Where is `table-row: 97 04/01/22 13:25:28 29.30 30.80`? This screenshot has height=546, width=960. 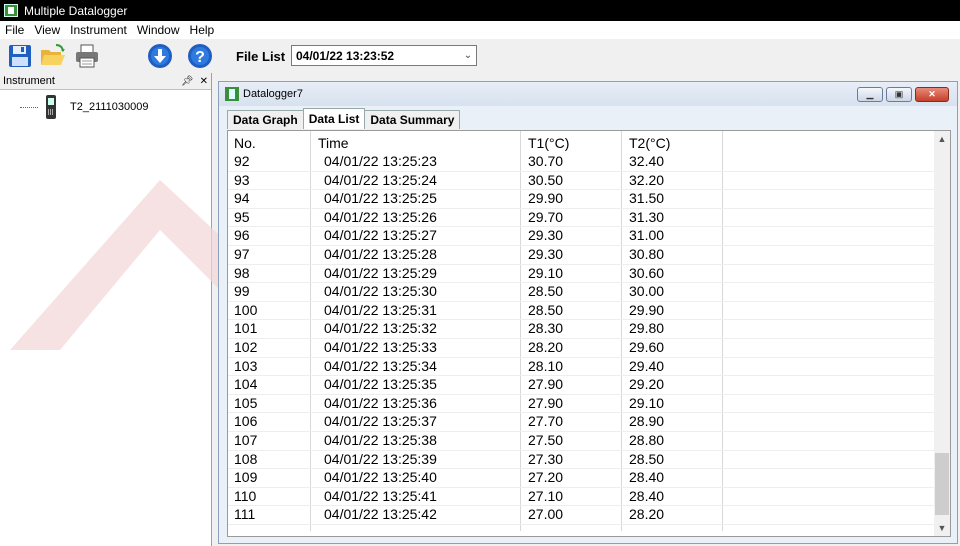
table-row: 97 04/01/22 13:25:28 29.30 30.80 is located at coordinates (581, 255).